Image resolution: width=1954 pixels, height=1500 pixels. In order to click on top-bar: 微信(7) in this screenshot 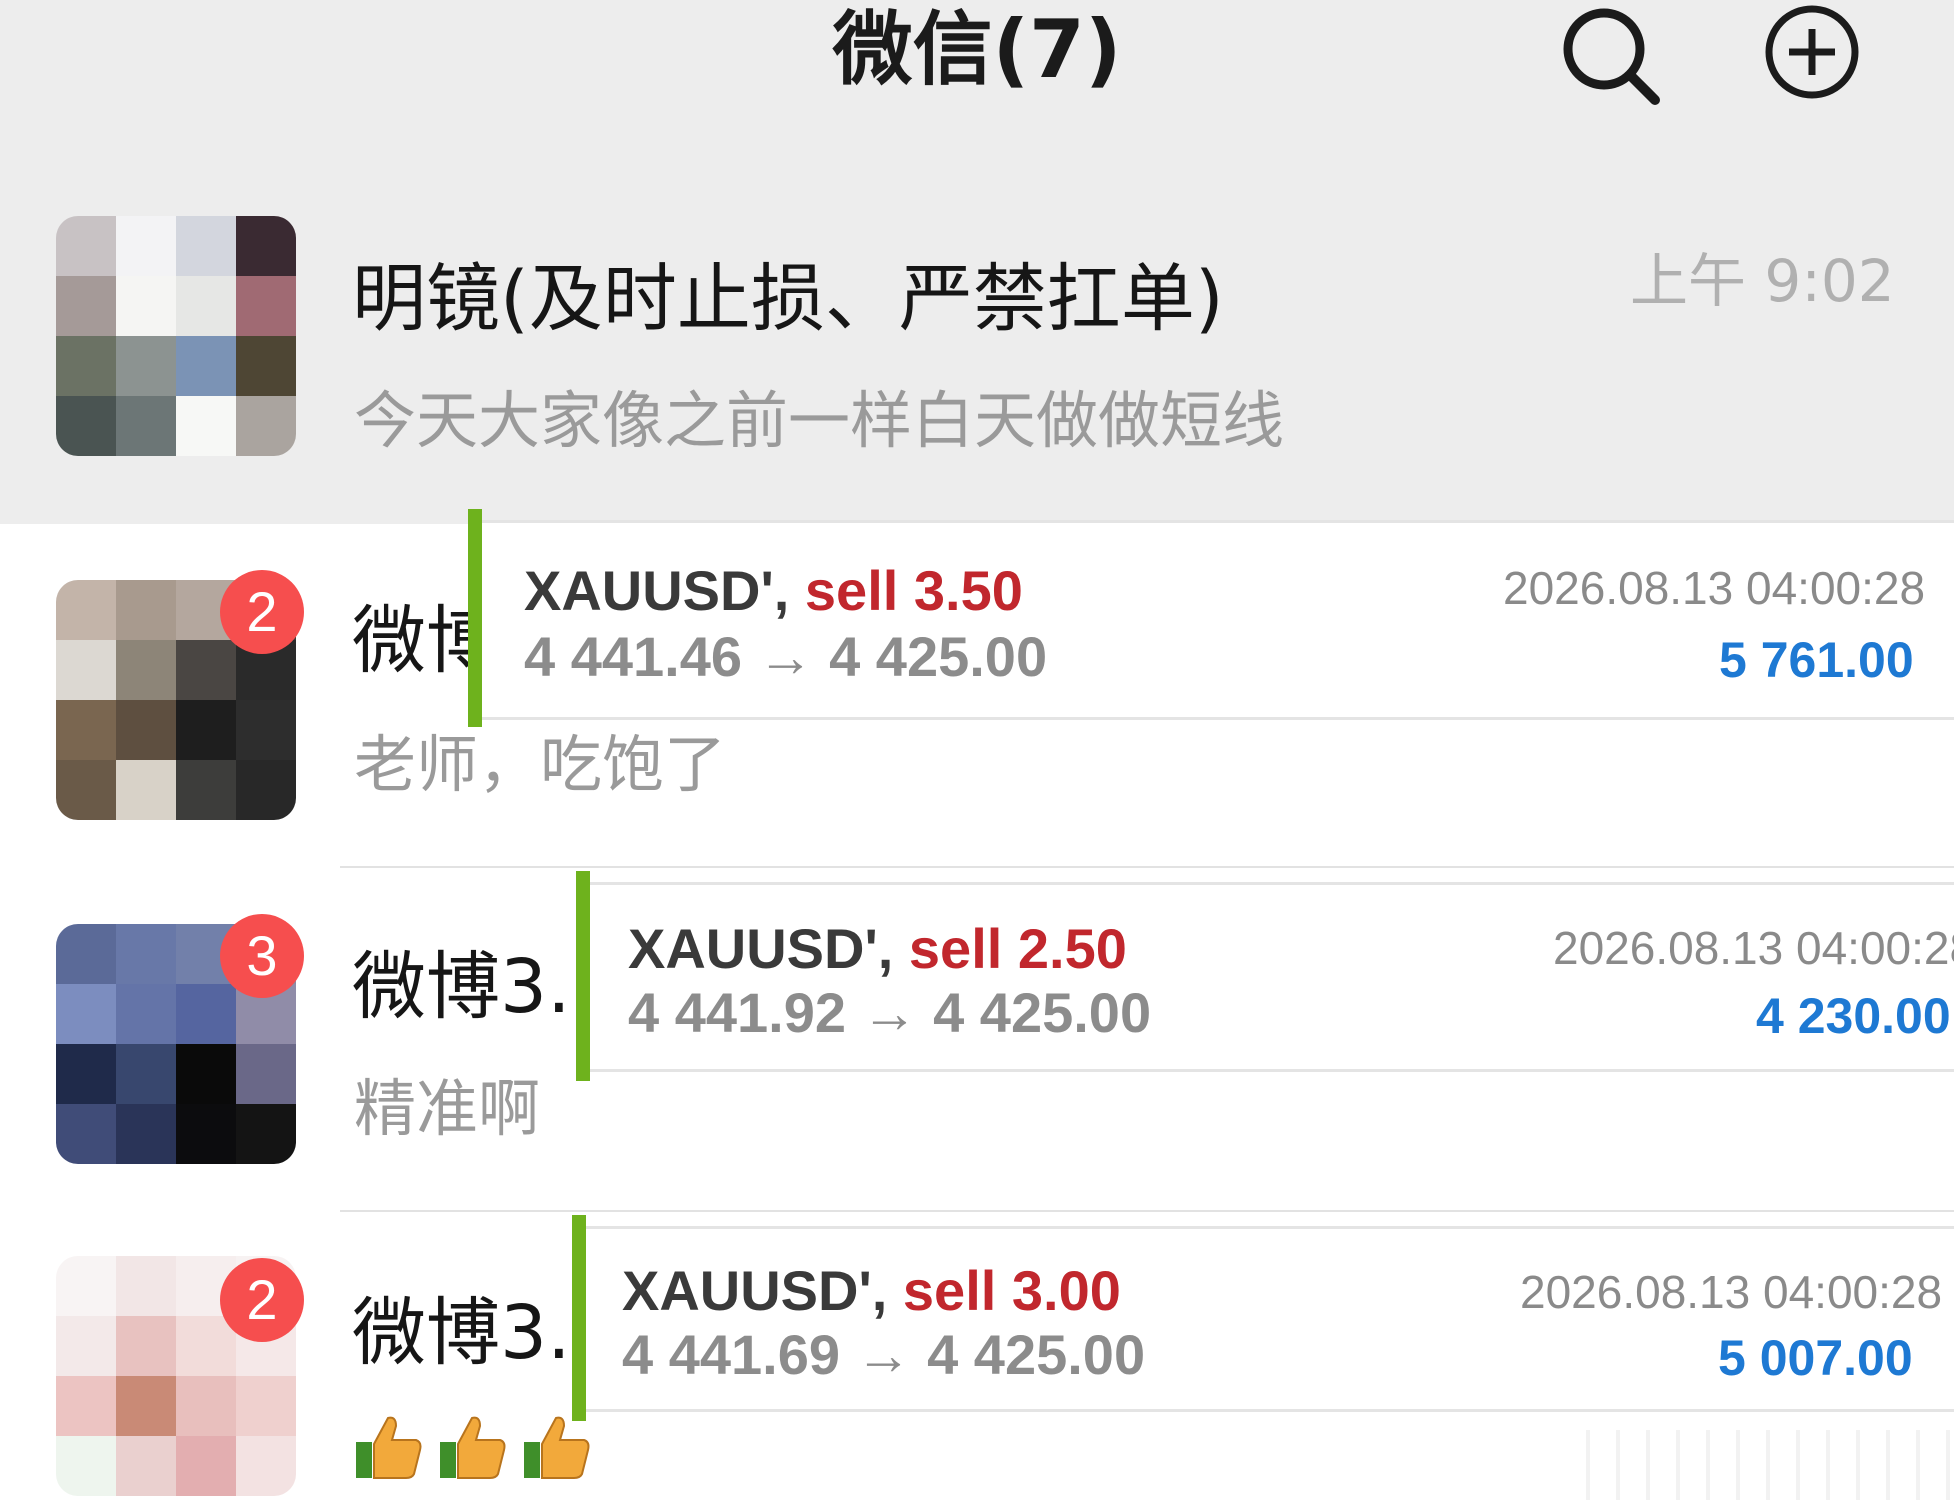, I will do `click(977, 75)`.